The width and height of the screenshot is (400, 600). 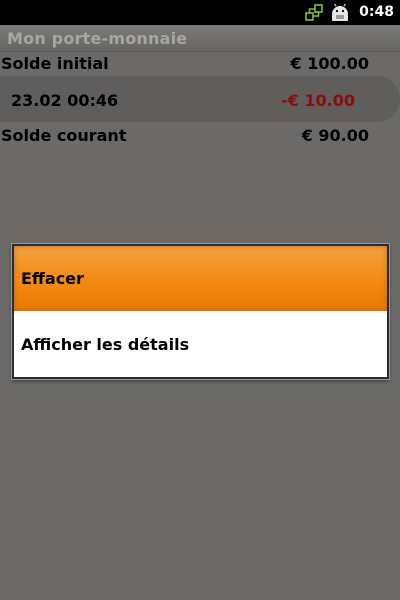 What do you see at coordinates (335, 135) in the screenshot?
I see `current-balance-amount: € 90.00` at bounding box center [335, 135].